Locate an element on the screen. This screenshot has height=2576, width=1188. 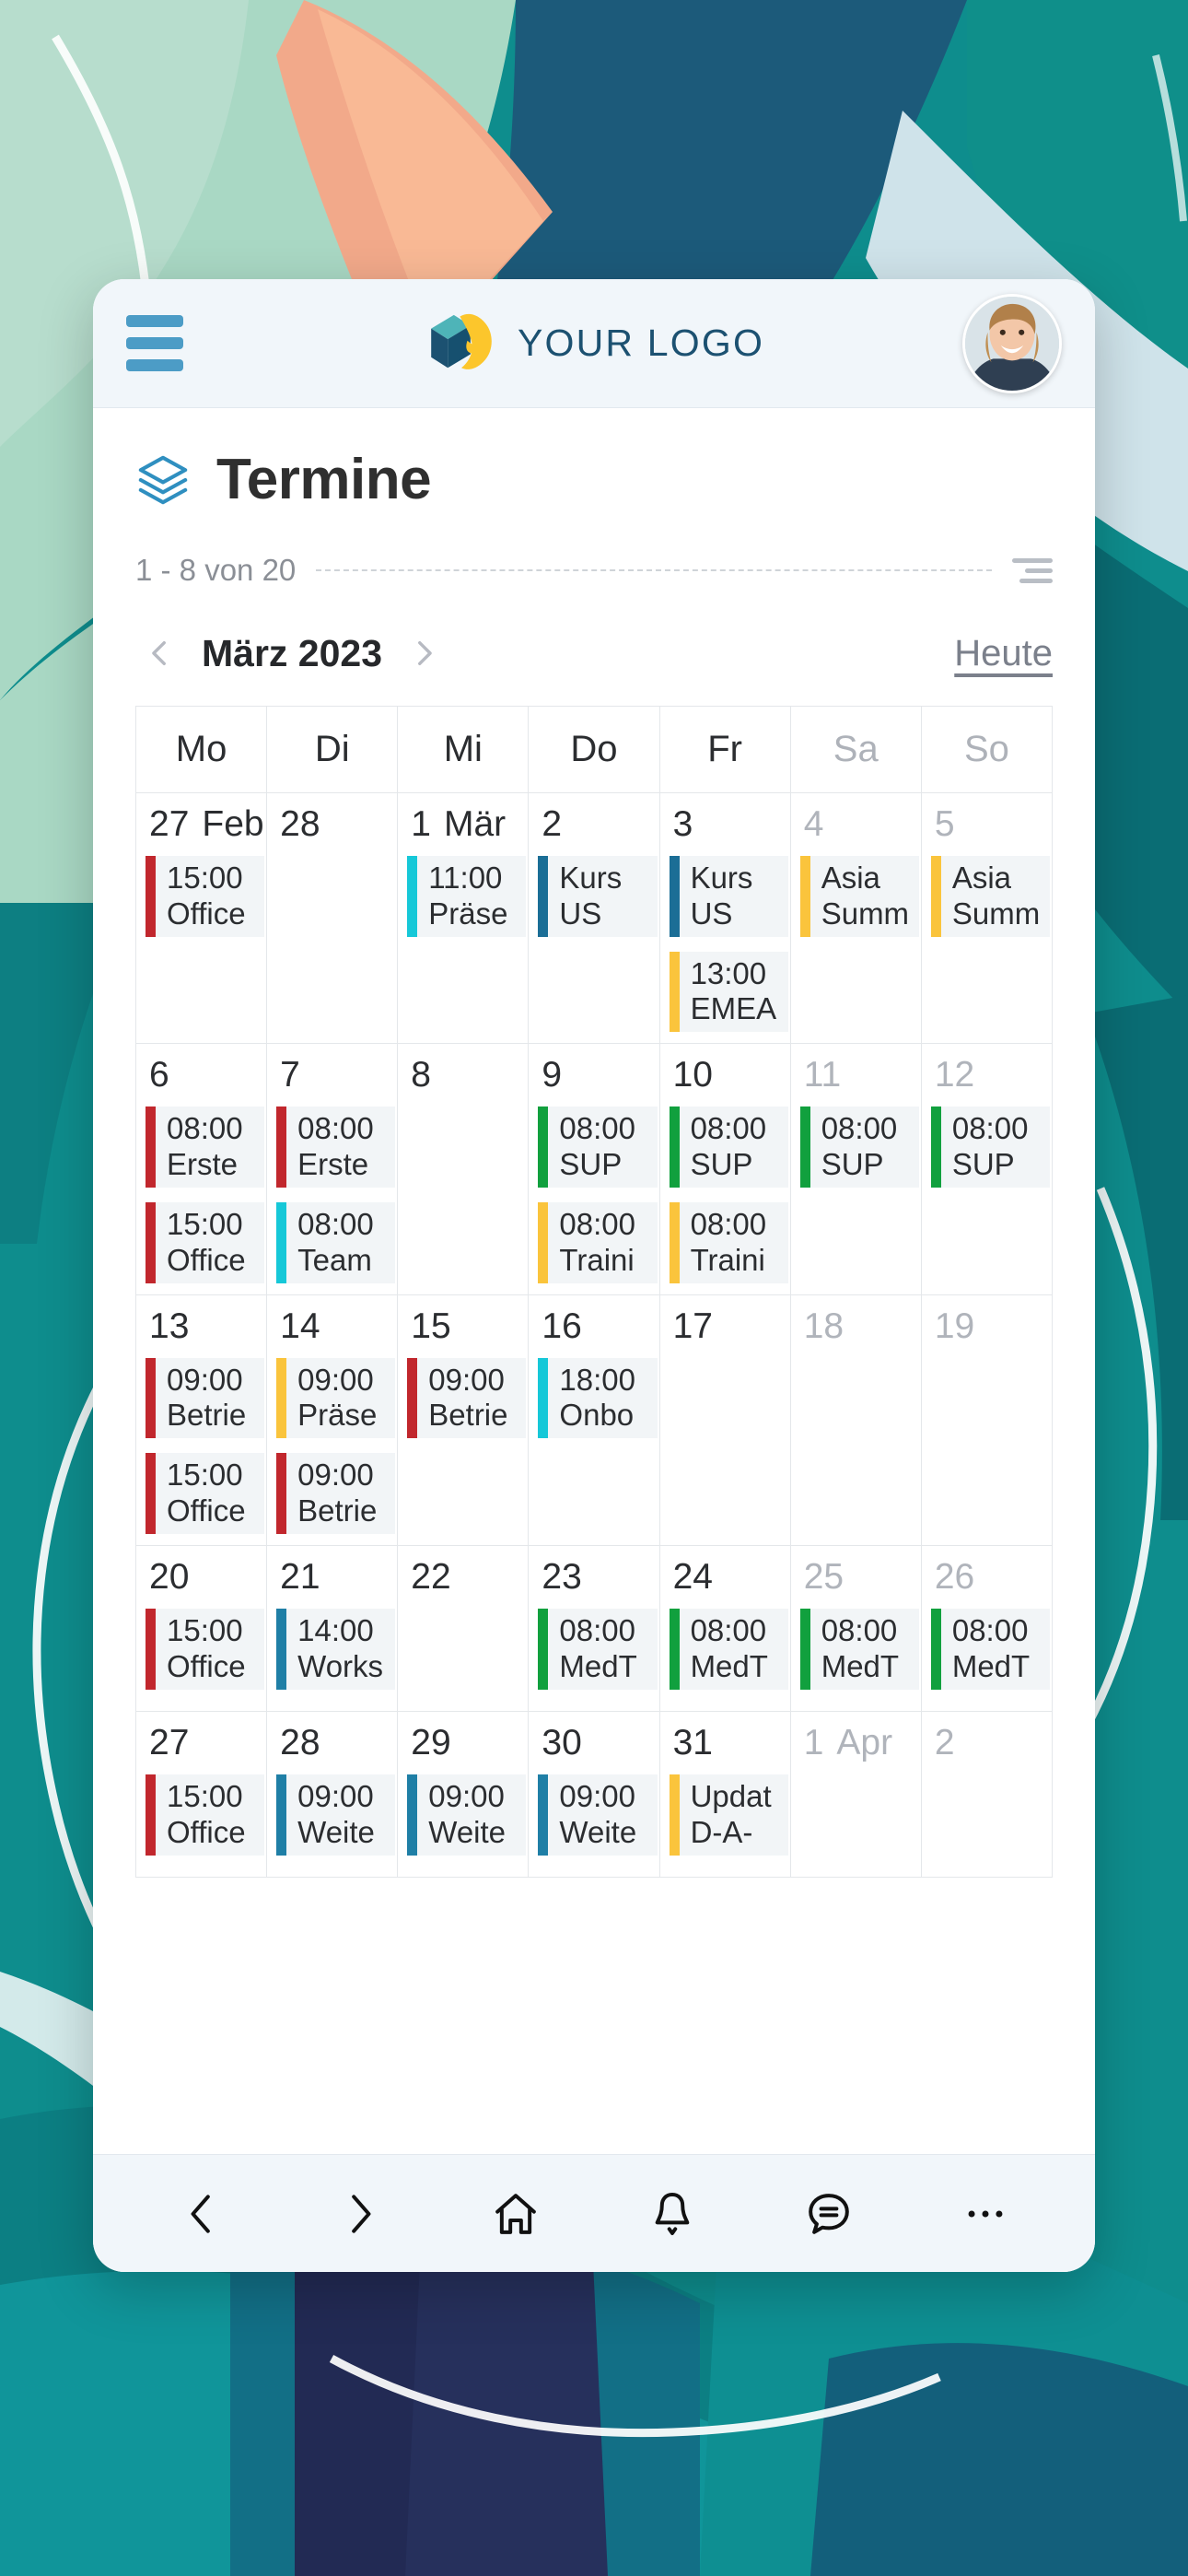
nav-home is located at coordinates (515, 2214).